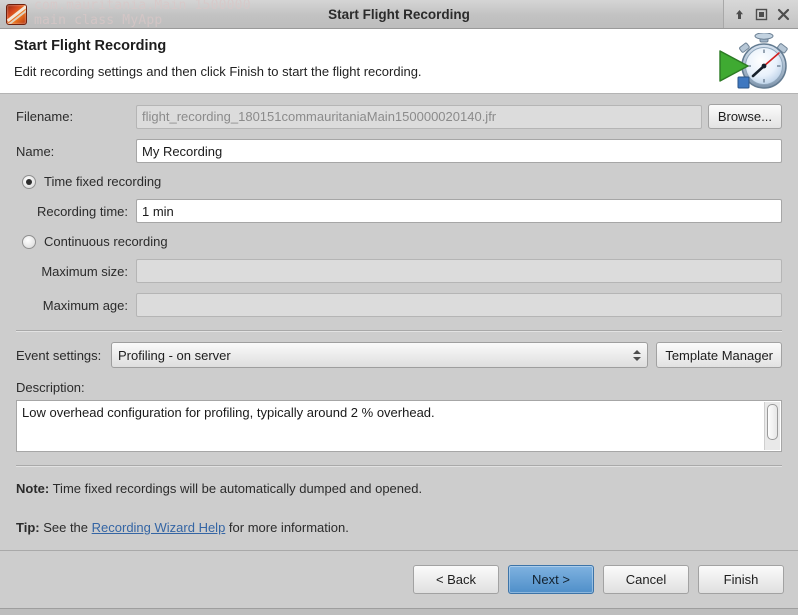  Describe the element at coordinates (459, 211) in the screenshot. I see `recording-time-input` at that location.